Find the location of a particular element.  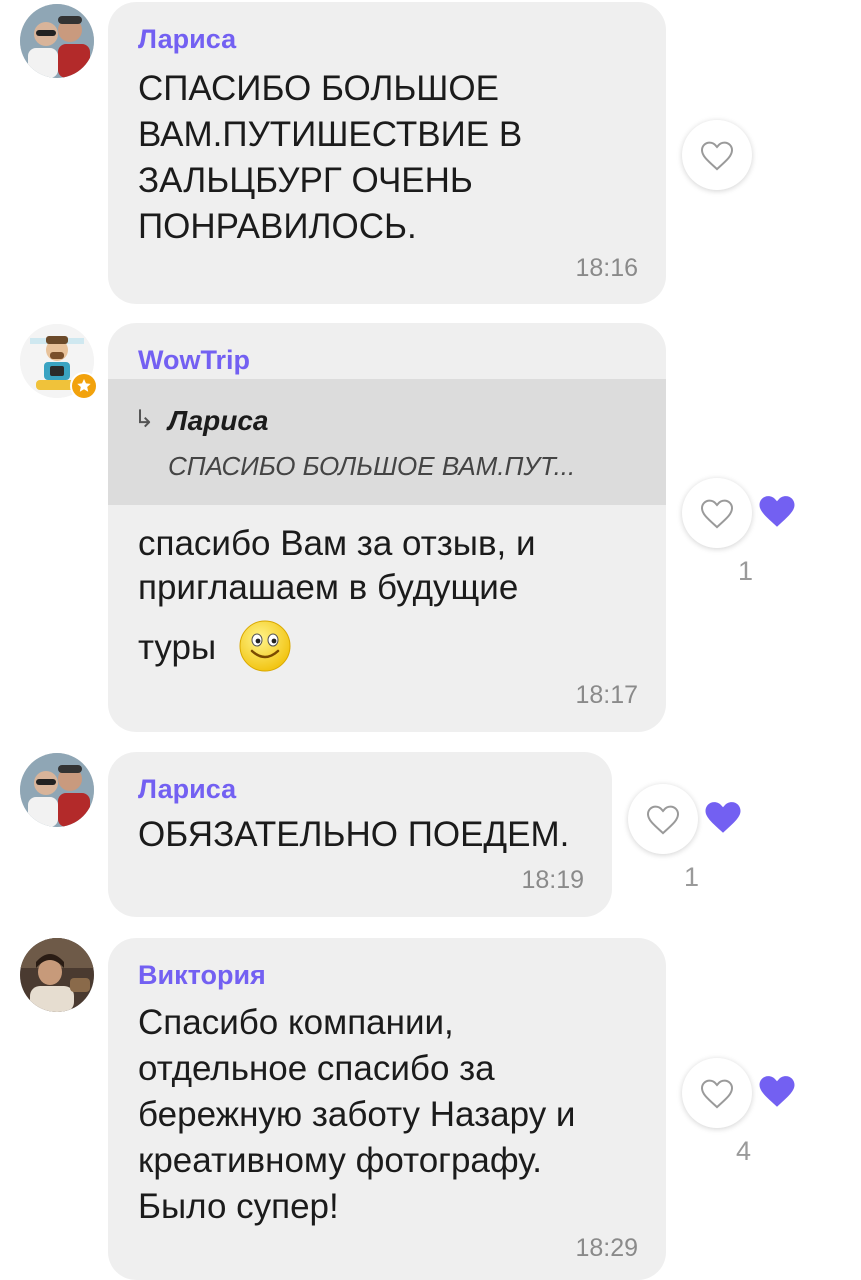

message-text-line: туры is located at coordinates (177, 647).